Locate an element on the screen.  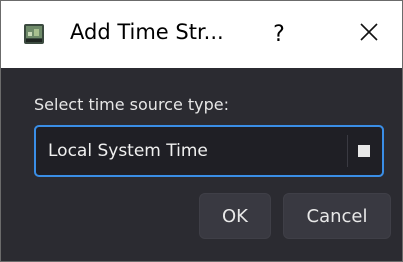
dropdown-icon is located at coordinates (364, 151).